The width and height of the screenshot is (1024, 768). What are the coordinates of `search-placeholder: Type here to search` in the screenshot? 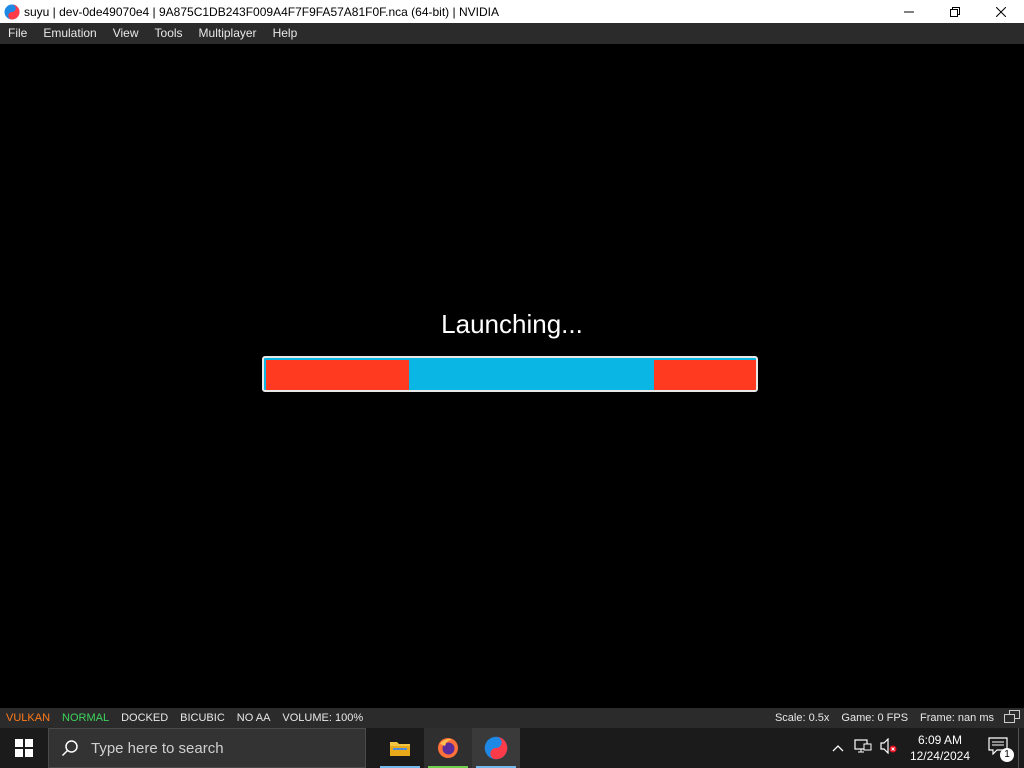 It's located at (157, 748).